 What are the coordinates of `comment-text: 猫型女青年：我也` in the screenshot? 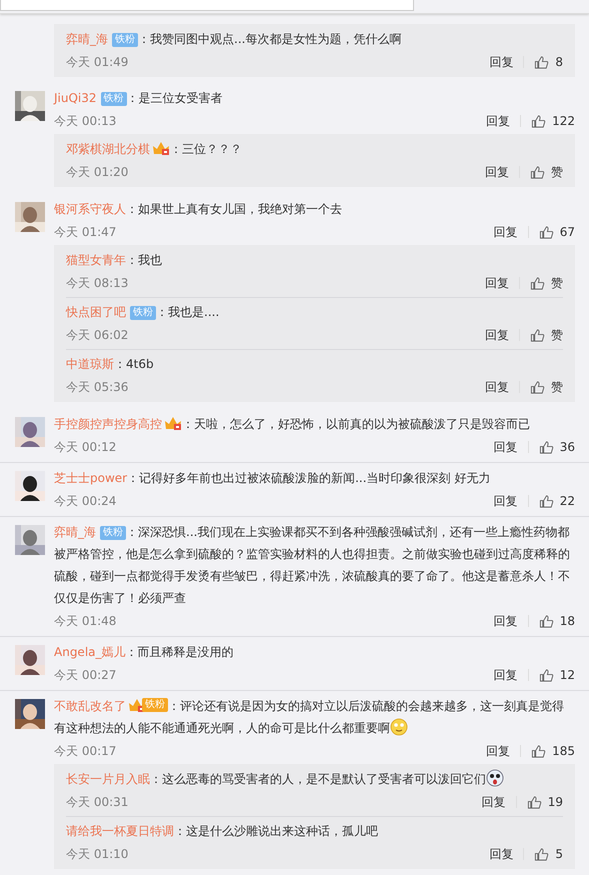 It's located at (114, 260).